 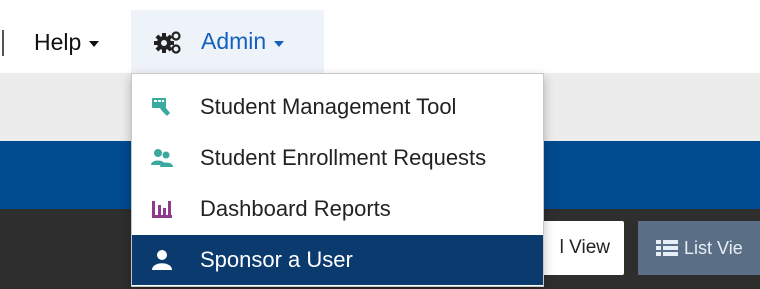 I want to click on nav-admin-menu: Admin, so click(x=227, y=41).